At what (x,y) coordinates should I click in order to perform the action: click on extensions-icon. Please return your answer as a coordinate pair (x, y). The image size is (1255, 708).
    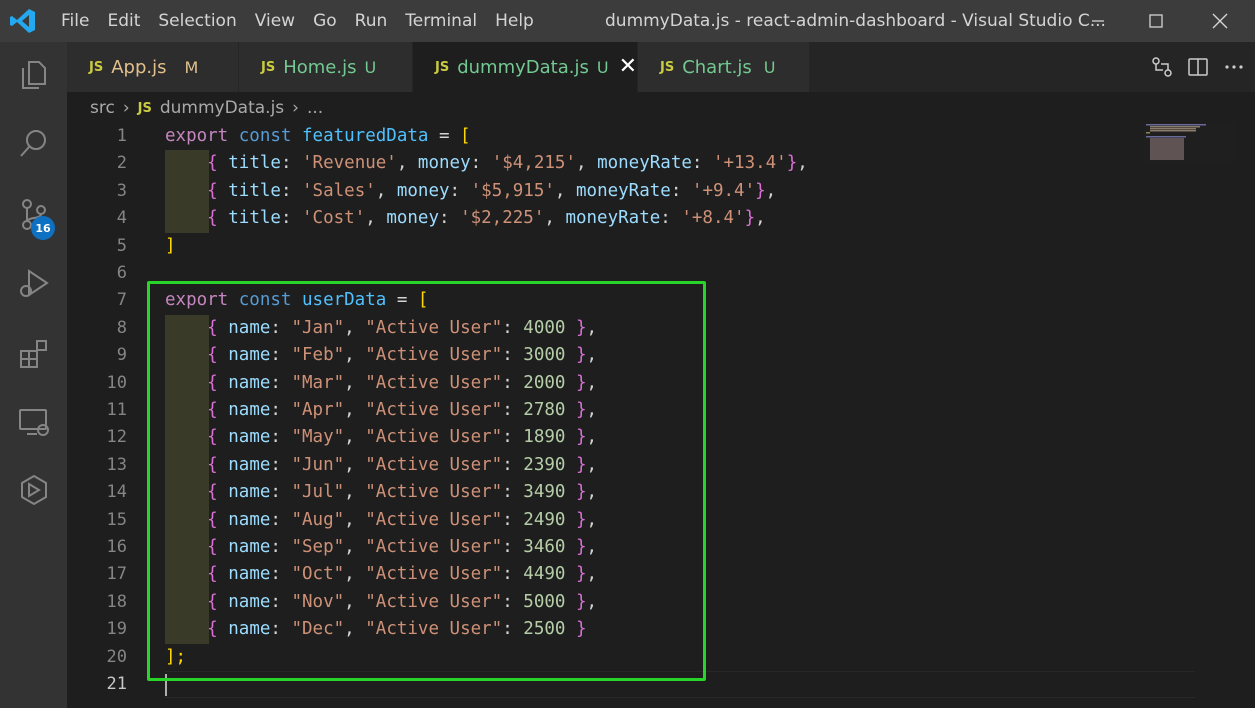
    Looking at the image, I should click on (33, 354).